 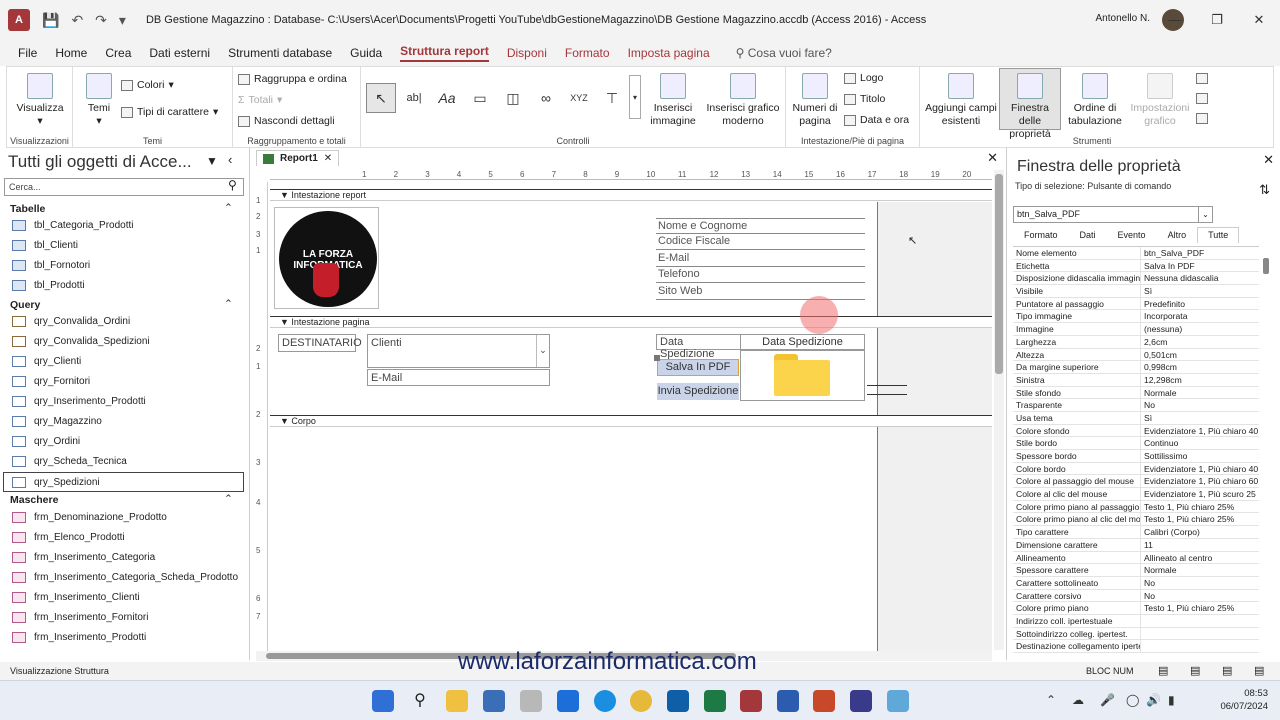 What do you see at coordinates (1136, 634) in the screenshot?
I see `property-row: Sottoindirizzo colleg. ipertest.` at bounding box center [1136, 634].